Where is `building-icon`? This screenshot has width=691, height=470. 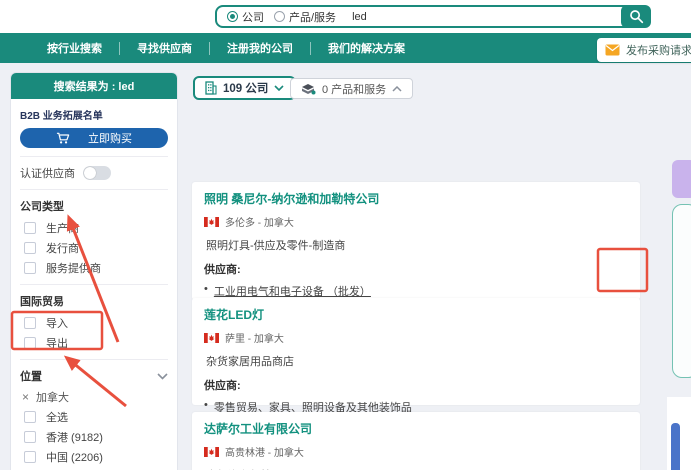
building-icon is located at coordinates (211, 88).